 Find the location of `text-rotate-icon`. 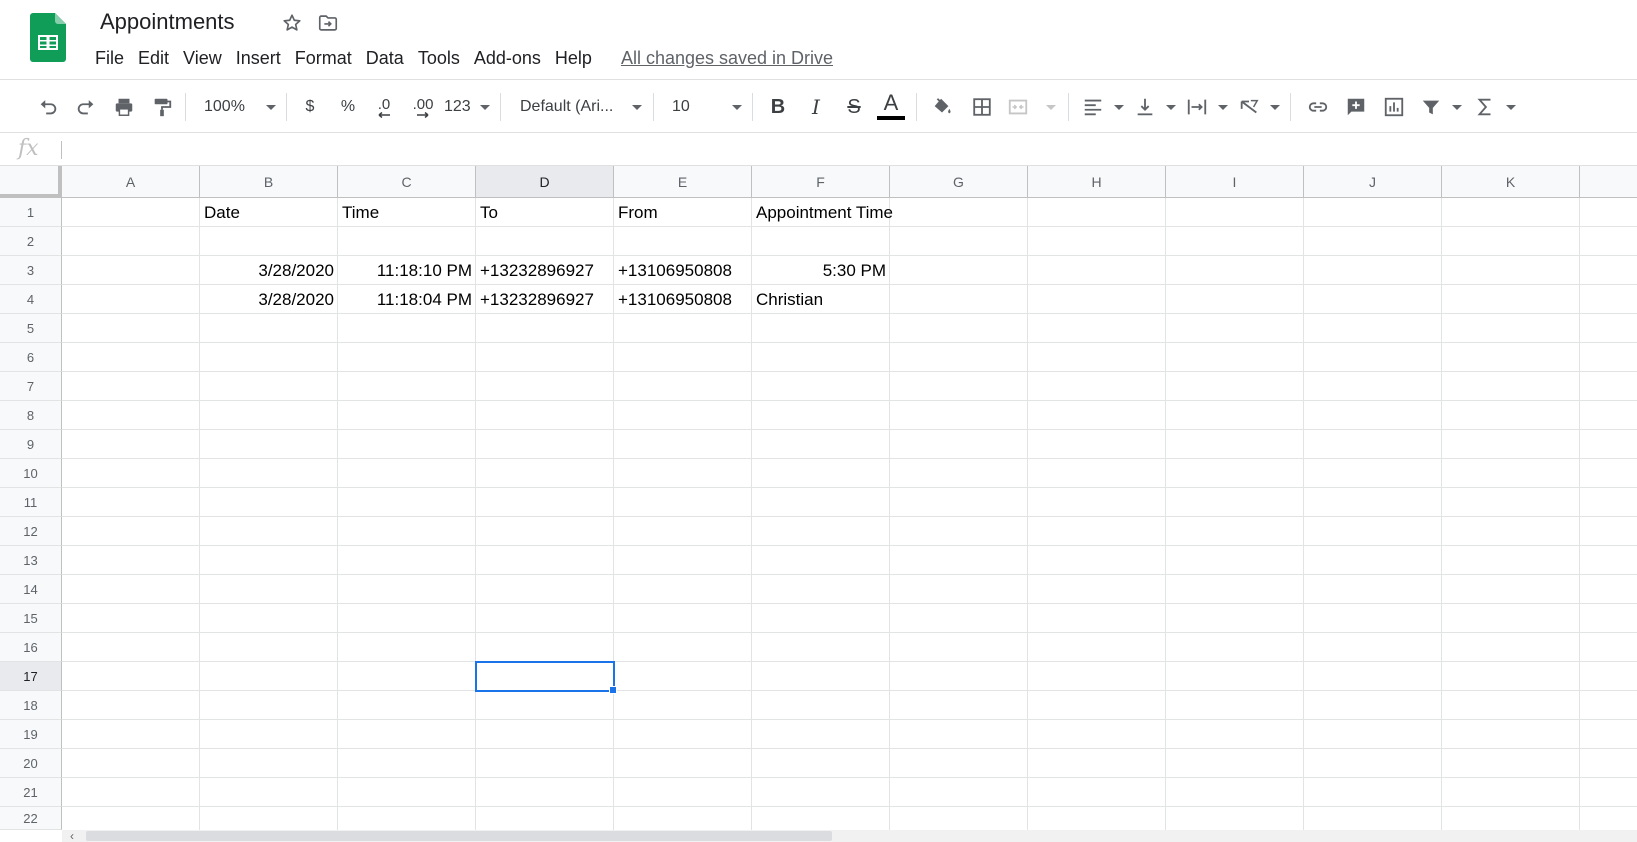

text-rotate-icon is located at coordinates (1249, 106).